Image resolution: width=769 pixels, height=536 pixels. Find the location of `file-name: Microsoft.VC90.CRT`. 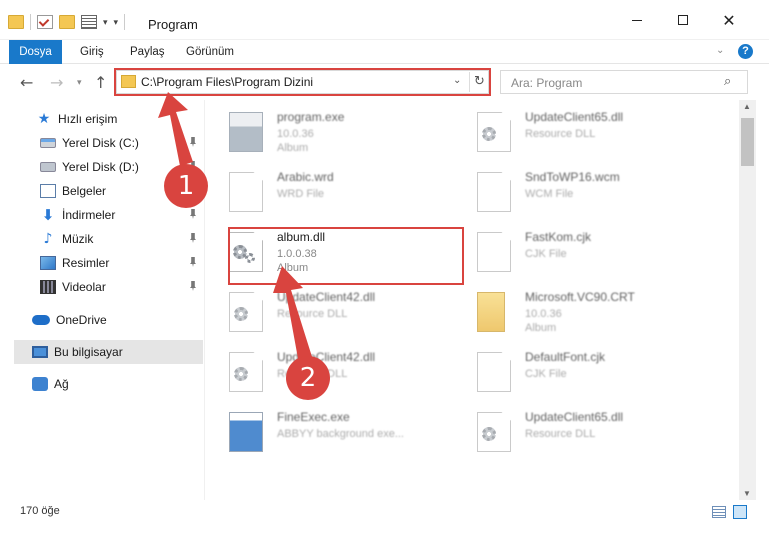

file-name: Microsoft.VC90.CRT is located at coordinates (580, 297).